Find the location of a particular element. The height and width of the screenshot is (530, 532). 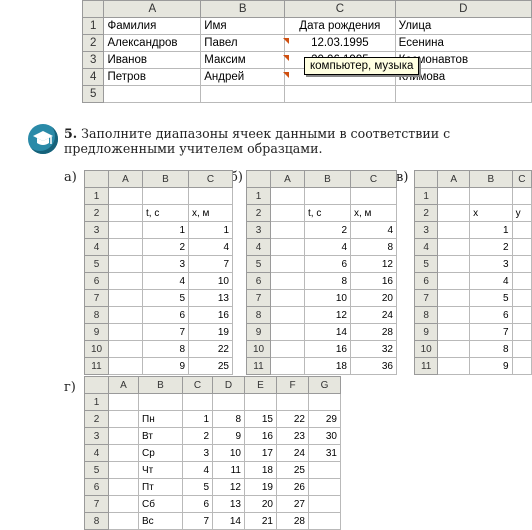

cell: 6 is located at coordinates (197, 504).